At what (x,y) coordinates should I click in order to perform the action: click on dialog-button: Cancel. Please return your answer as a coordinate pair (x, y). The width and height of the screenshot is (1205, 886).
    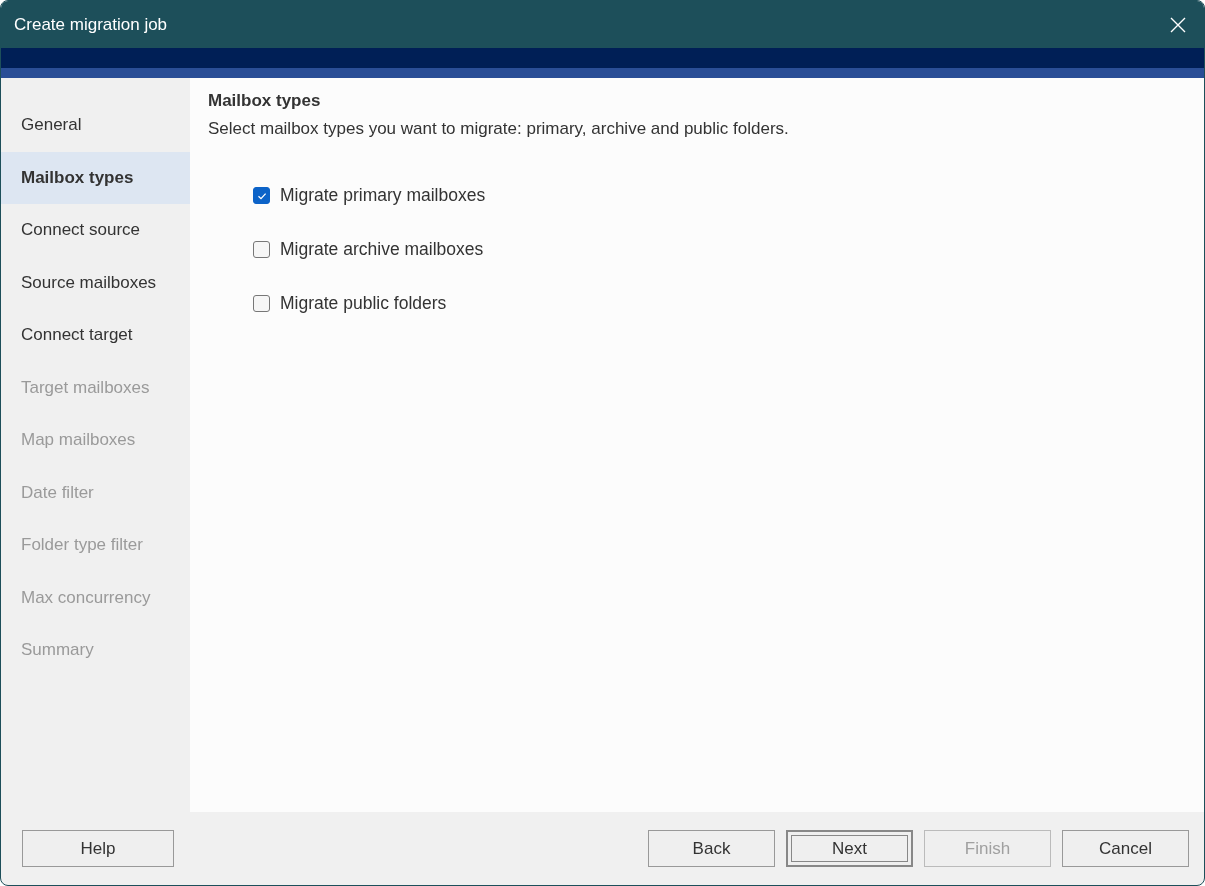
    Looking at the image, I should click on (1125, 848).